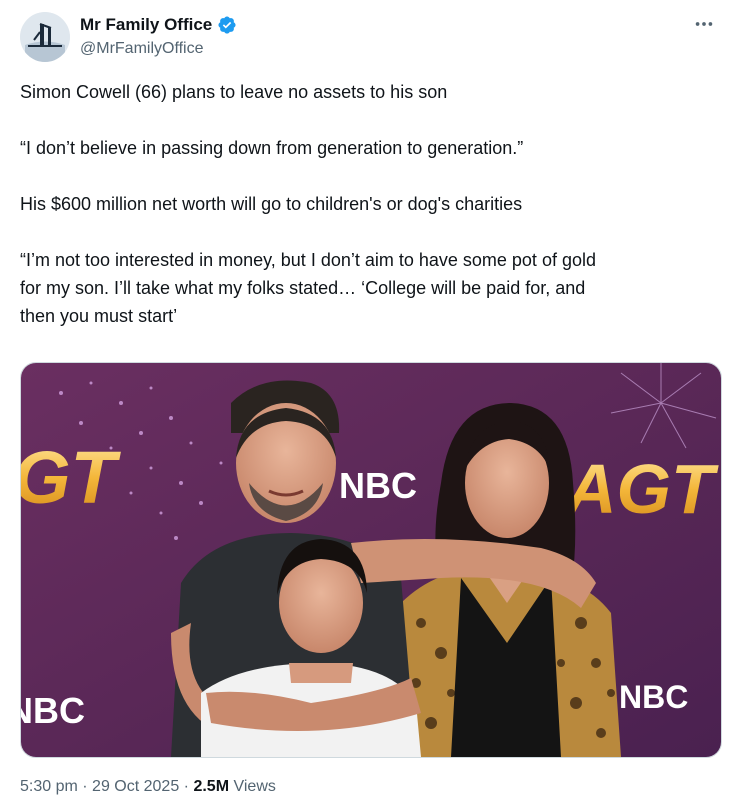 The image size is (740, 806). I want to click on author-name-block: Mr Family Office @MrFamilyOffice, so click(158, 36).